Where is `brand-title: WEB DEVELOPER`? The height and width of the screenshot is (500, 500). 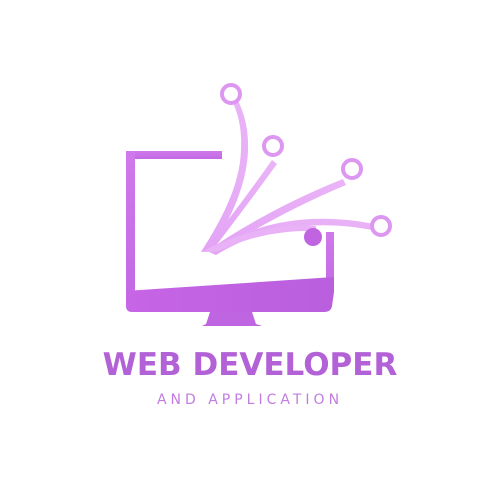 brand-title: WEB DEVELOPER is located at coordinates (250, 365).